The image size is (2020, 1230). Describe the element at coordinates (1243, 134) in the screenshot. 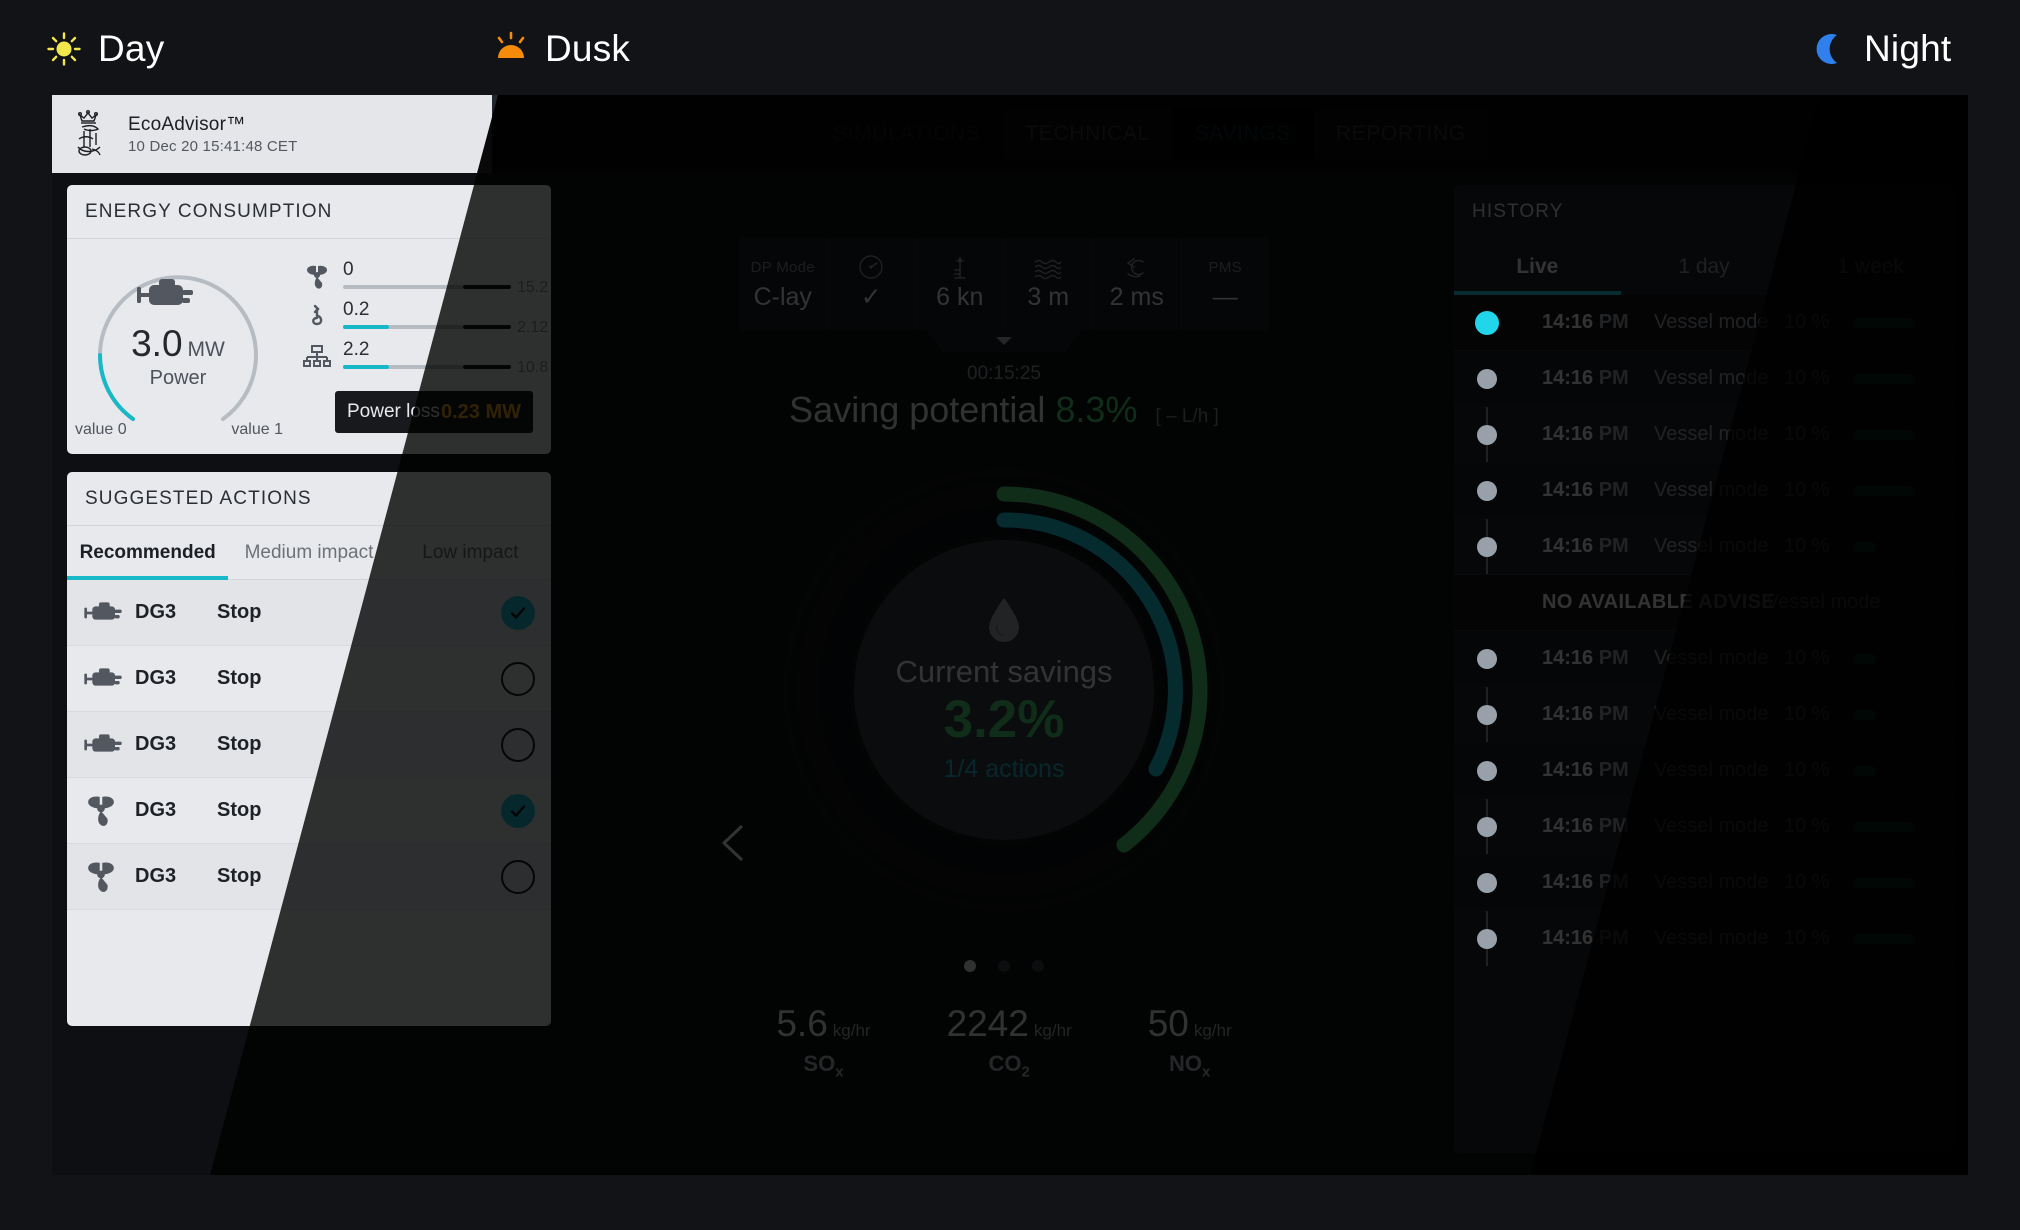

I see `tab-savings: SAVINGS` at that location.